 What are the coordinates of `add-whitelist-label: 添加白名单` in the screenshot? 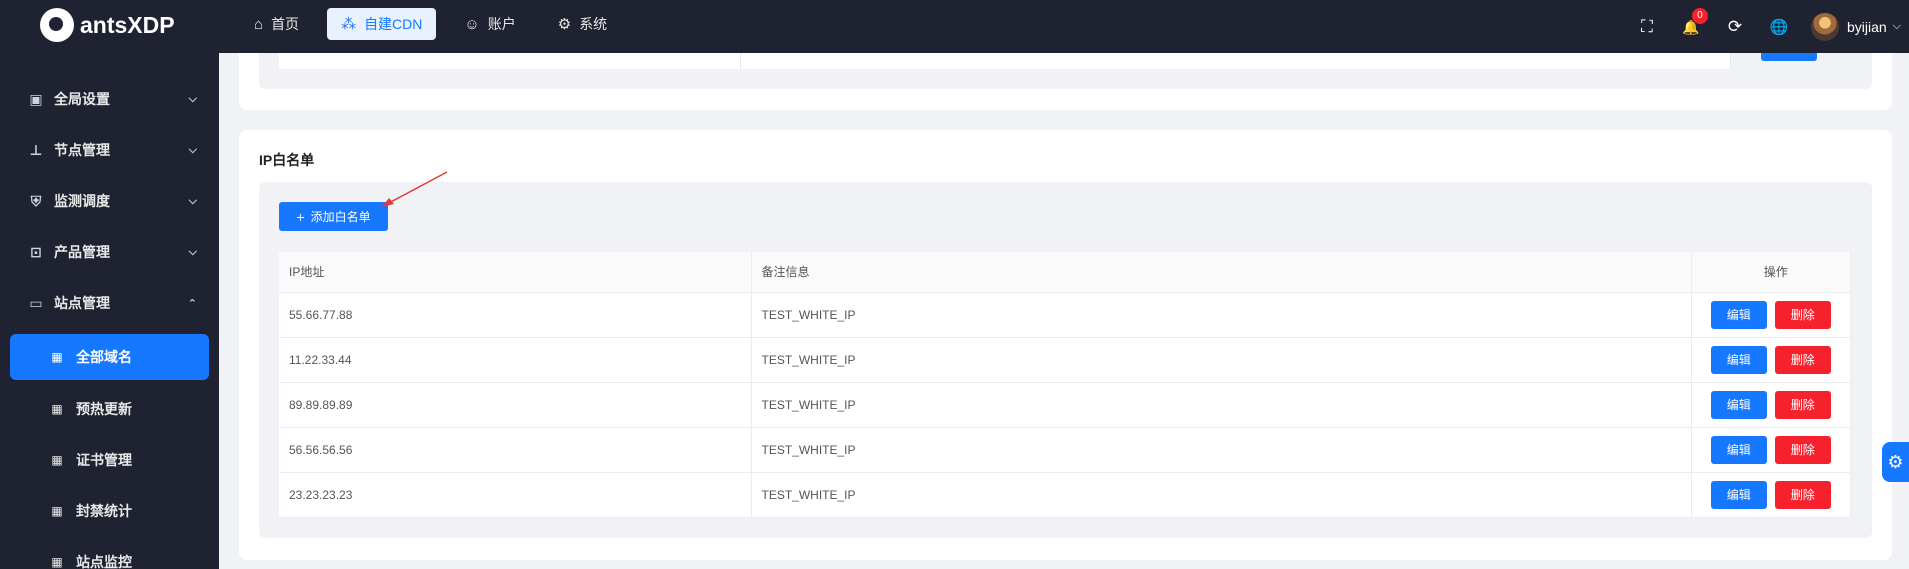 It's located at (340, 217).